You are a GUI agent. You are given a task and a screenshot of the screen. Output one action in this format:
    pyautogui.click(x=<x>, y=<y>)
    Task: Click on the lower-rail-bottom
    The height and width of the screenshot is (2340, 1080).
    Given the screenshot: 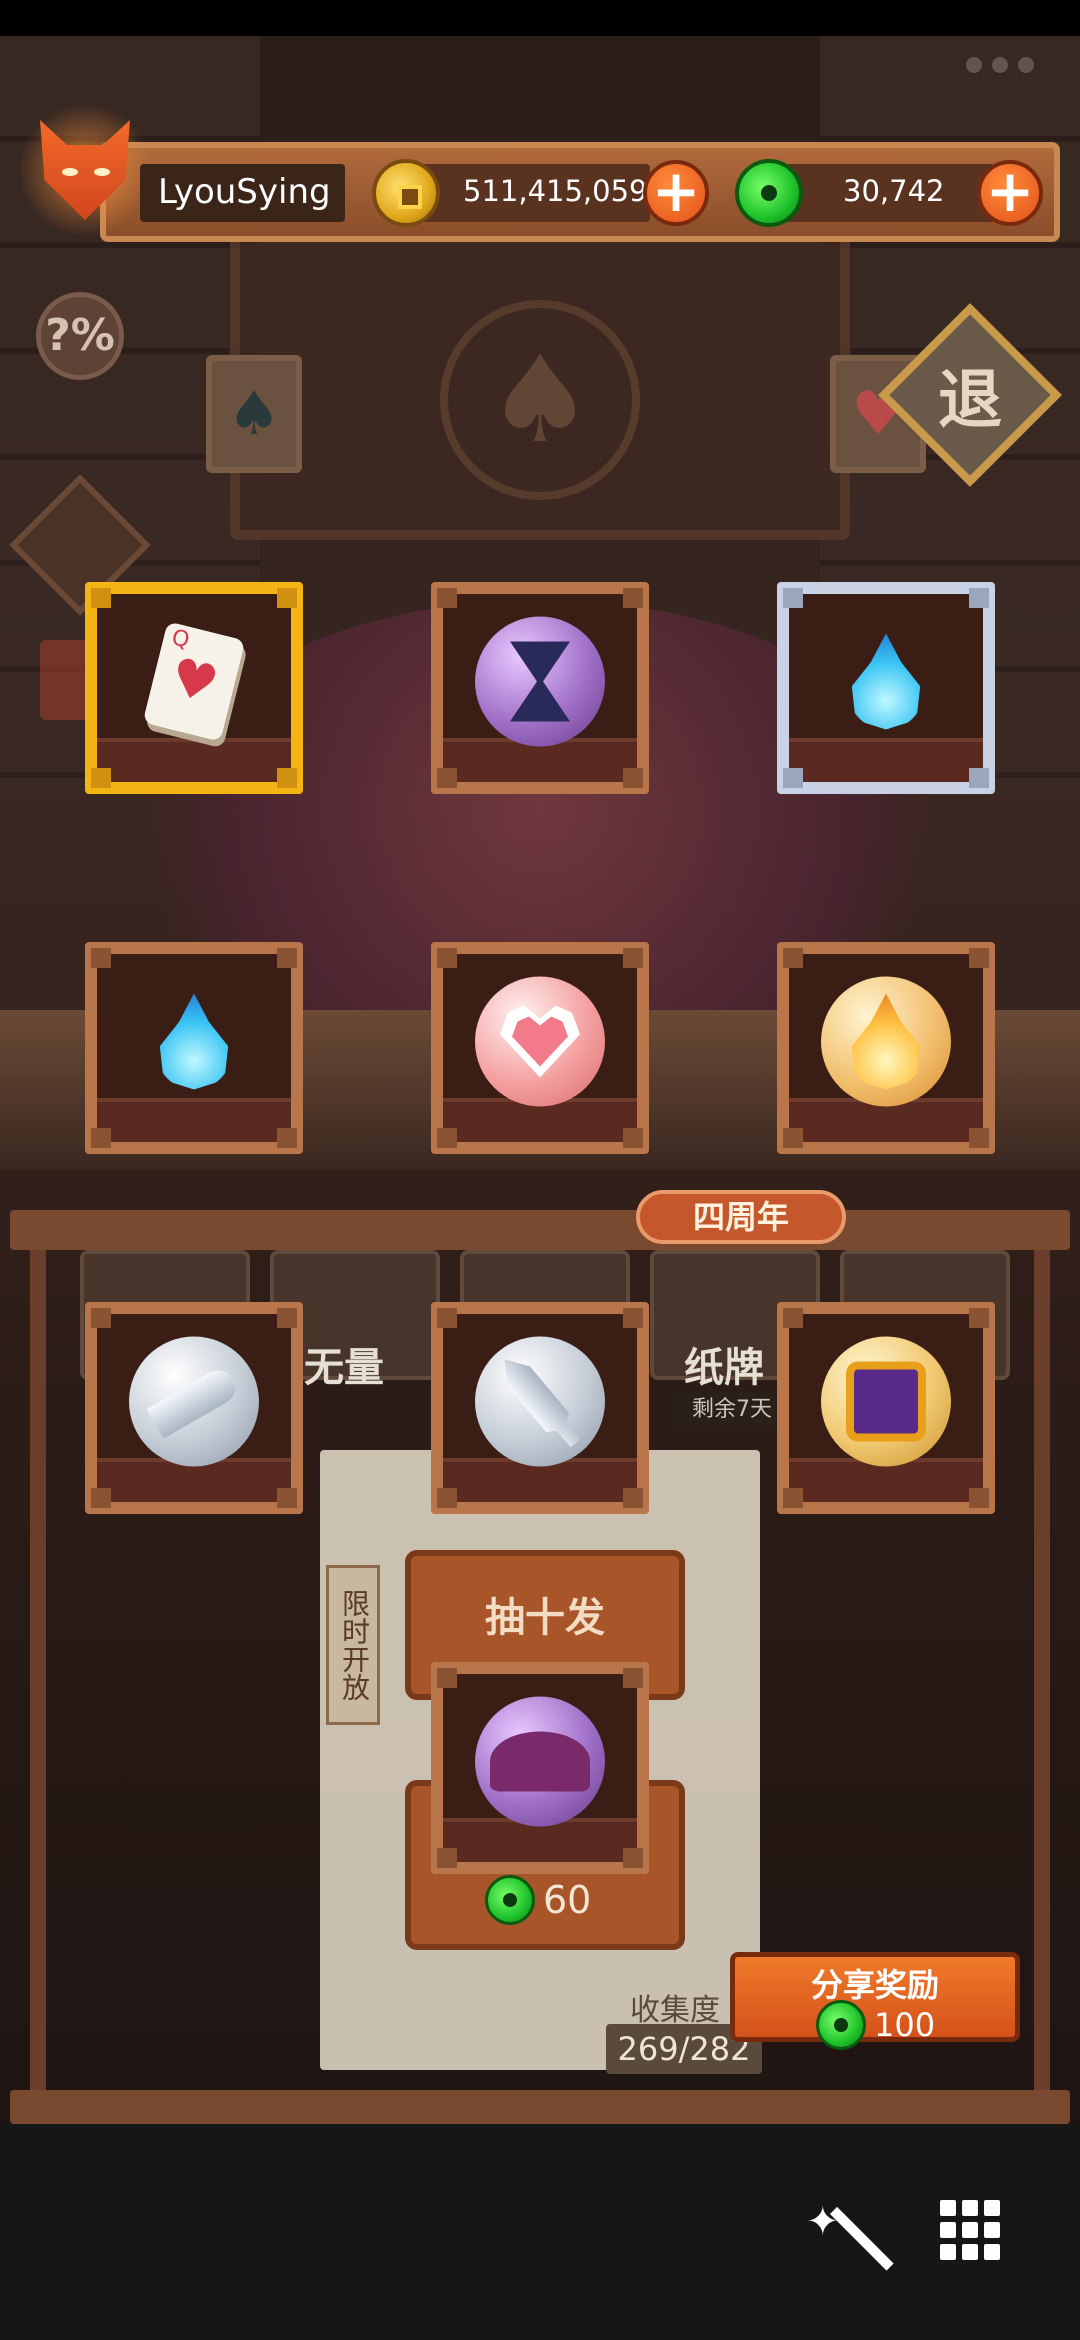 What is the action you would take?
    pyautogui.click(x=540, y=2107)
    